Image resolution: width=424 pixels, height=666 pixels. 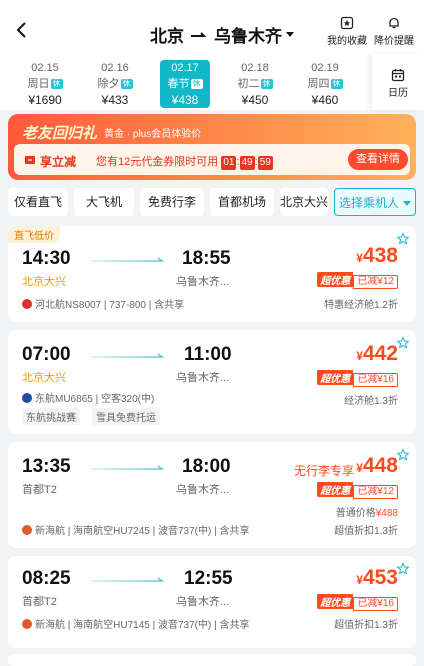 What do you see at coordinates (208, 578) in the screenshot?
I see `arrival-time: 12:55` at bounding box center [208, 578].